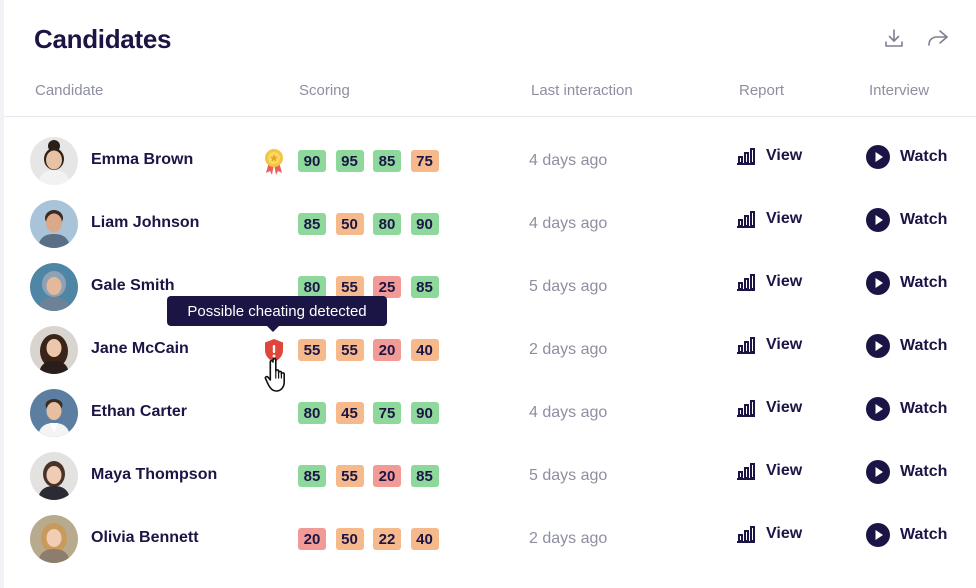 Image resolution: width=976 pixels, height=588 pixels. What do you see at coordinates (133, 286) in the screenshot?
I see `candidate-name: Gale Smith` at bounding box center [133, 286].